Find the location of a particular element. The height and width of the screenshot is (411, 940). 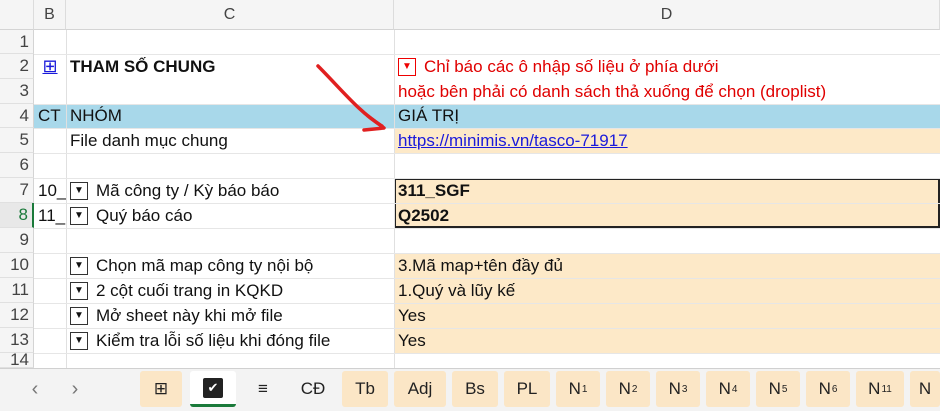

label-quy-bao-cao: ▼ Quý báo cáo is located at coordinates (230, 215).